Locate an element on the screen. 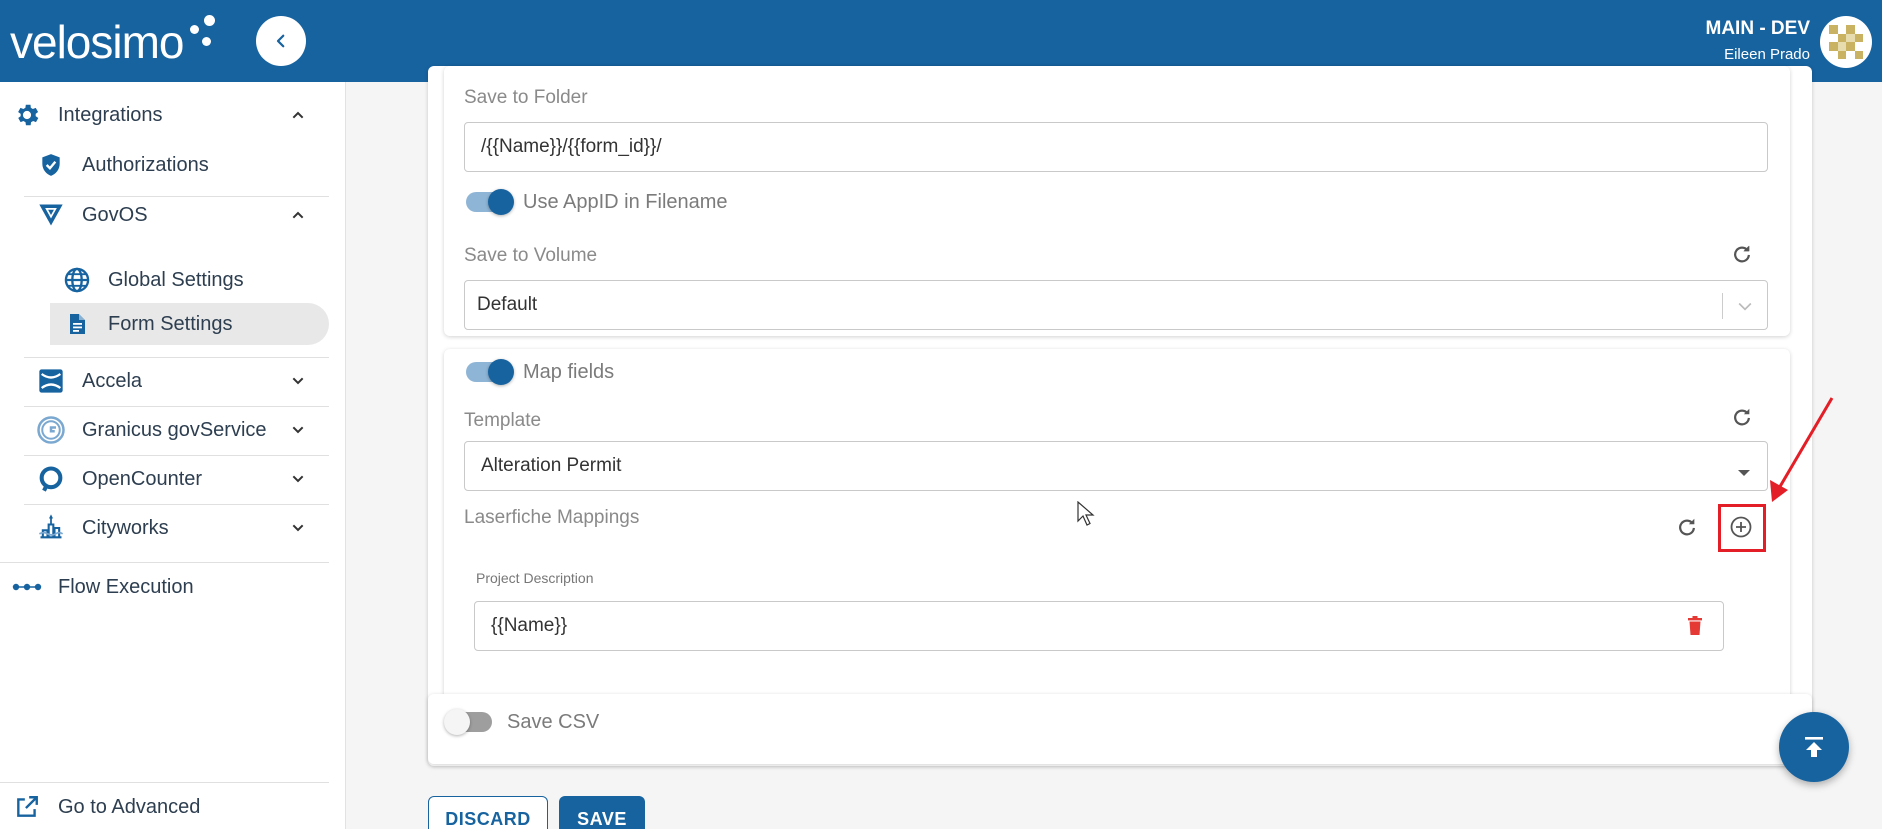 Image resolution: width=1882 pixels, height=829 pixels. save-button: SAVE is located at coordinates (602, 812).